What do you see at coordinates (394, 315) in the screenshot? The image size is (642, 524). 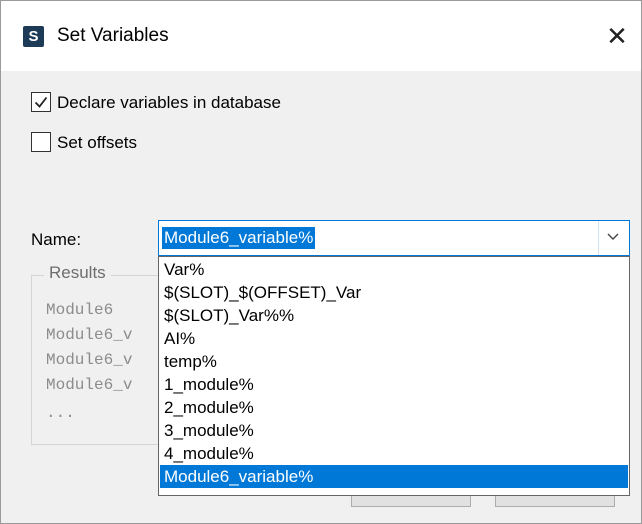 I see `dropdown-option: $(SLOT)_Var%%` at bounding box center [394, 315].